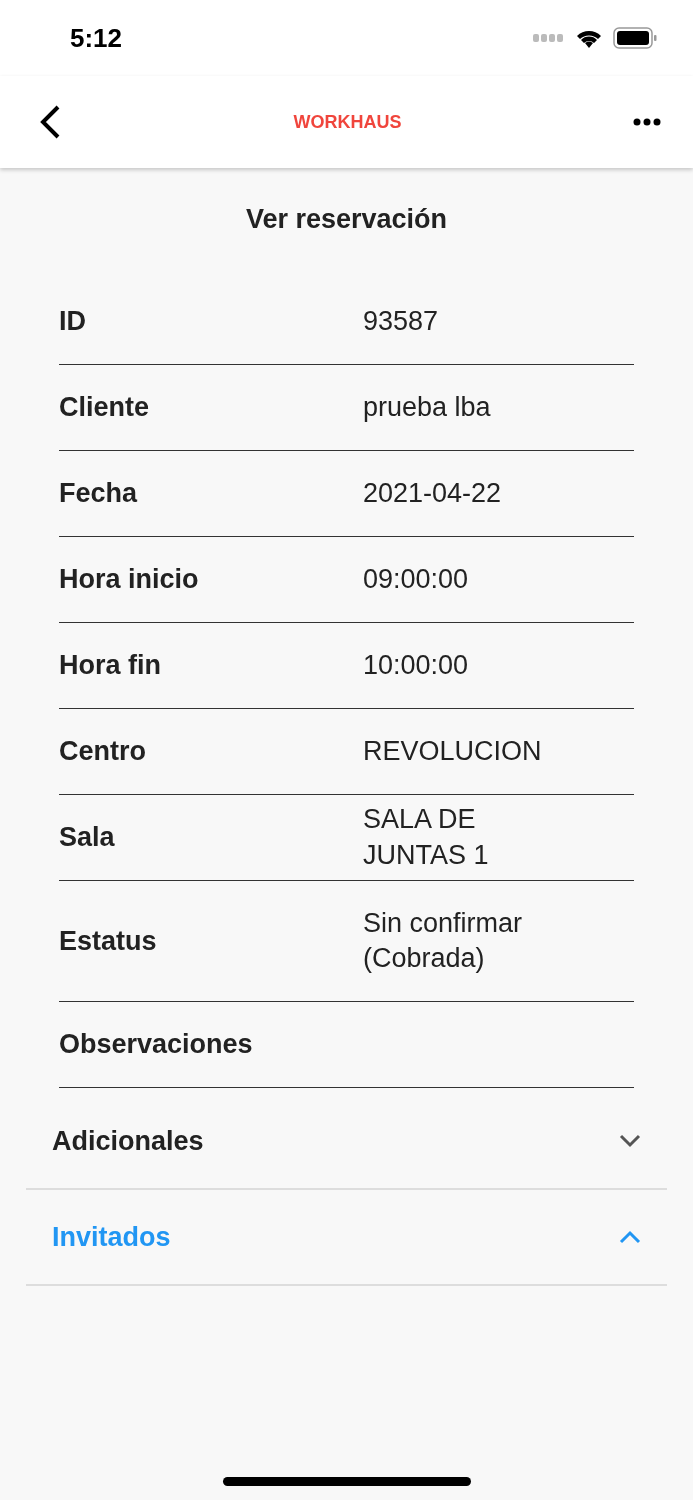 This screenshot has height=1500, width=693. I want to click on field-label: Estatus, so click(108, 941).